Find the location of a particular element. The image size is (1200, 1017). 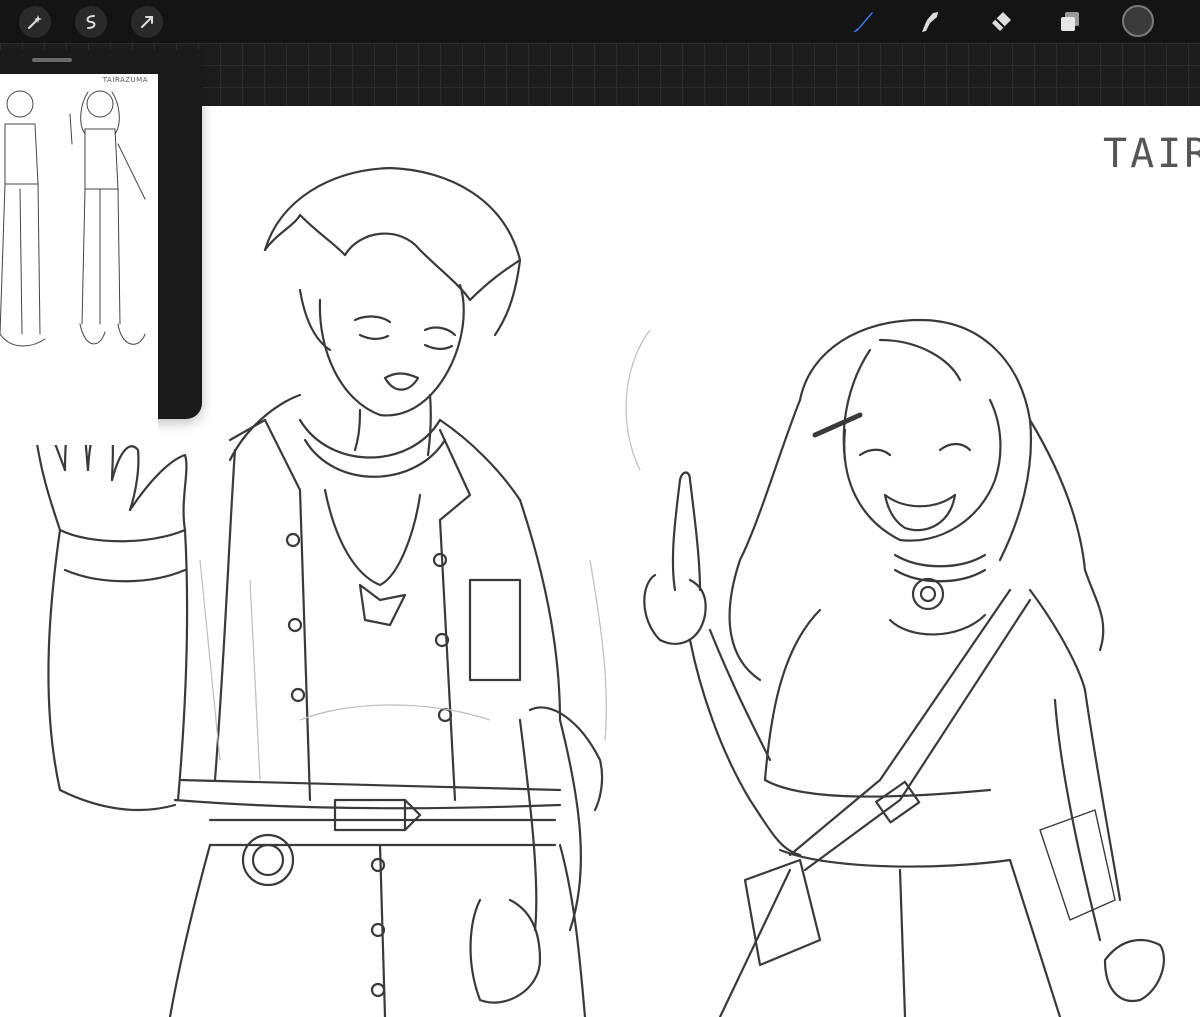

reference-window: TAIRAZUMA is located at coordinates (101, 247).